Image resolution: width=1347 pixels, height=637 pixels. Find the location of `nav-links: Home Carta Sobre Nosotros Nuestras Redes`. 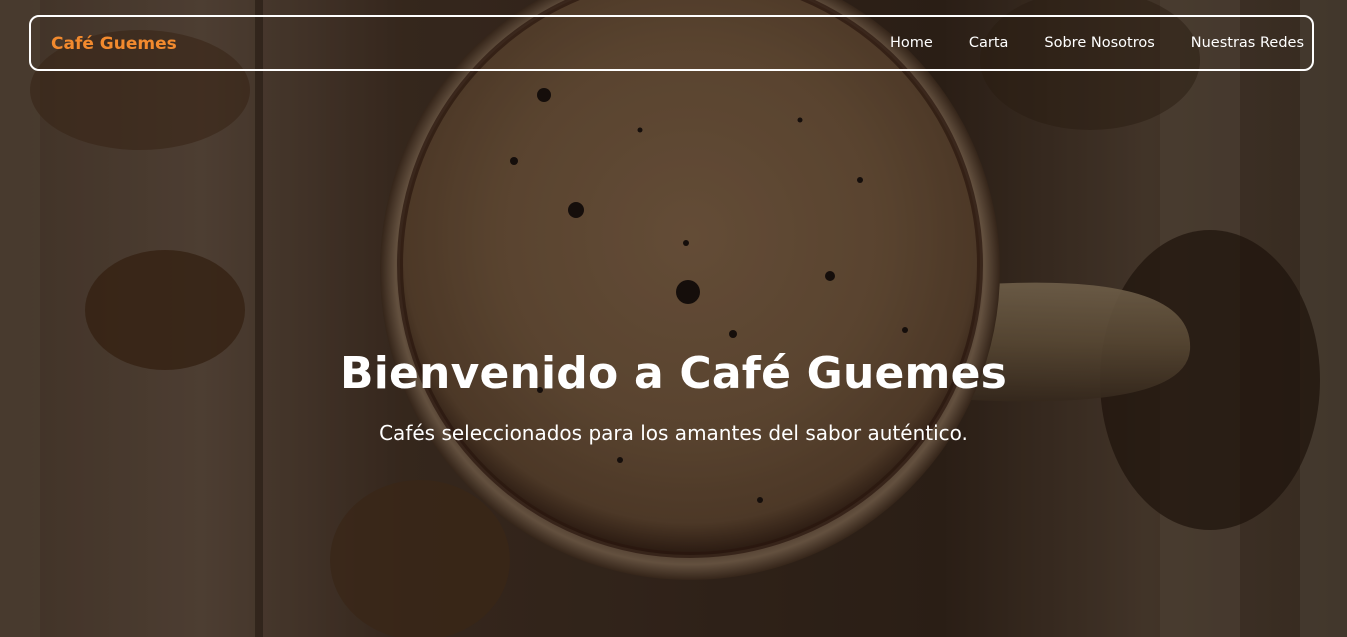

nav-links: Home Carta Sobre Nosotros Nuestras Redes is located at coordinates (1097, 43).